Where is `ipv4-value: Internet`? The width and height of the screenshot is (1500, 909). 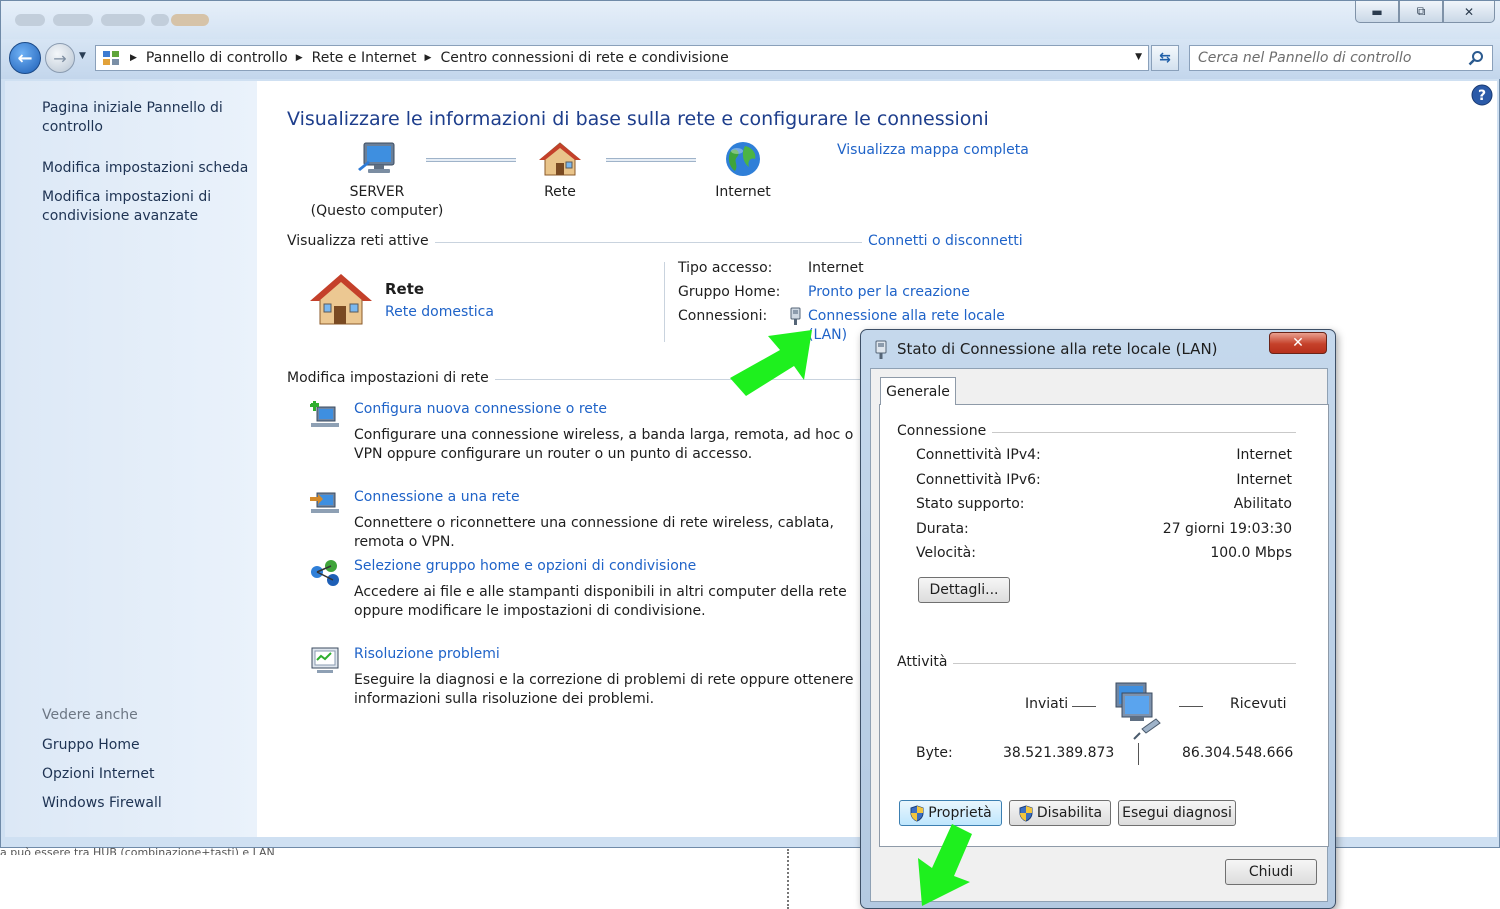 ipv4-value: Internet is located at coordinates (1264, 455).